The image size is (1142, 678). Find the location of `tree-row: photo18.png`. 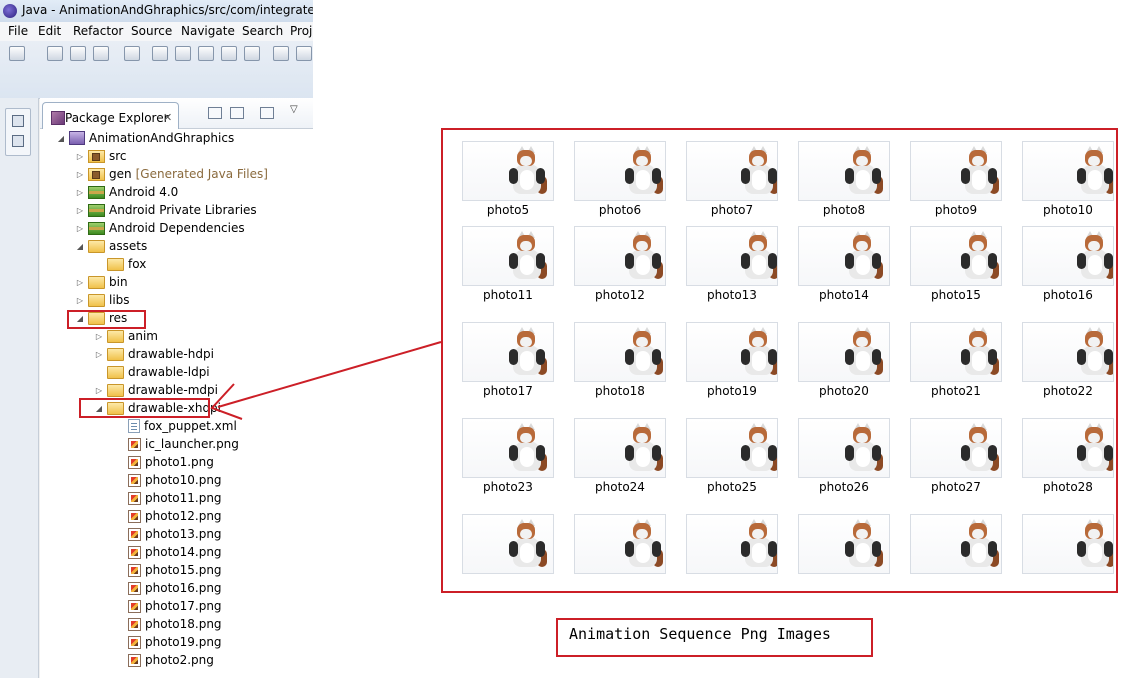

tree-row: photo18.png is located at coordinates (167, 624).